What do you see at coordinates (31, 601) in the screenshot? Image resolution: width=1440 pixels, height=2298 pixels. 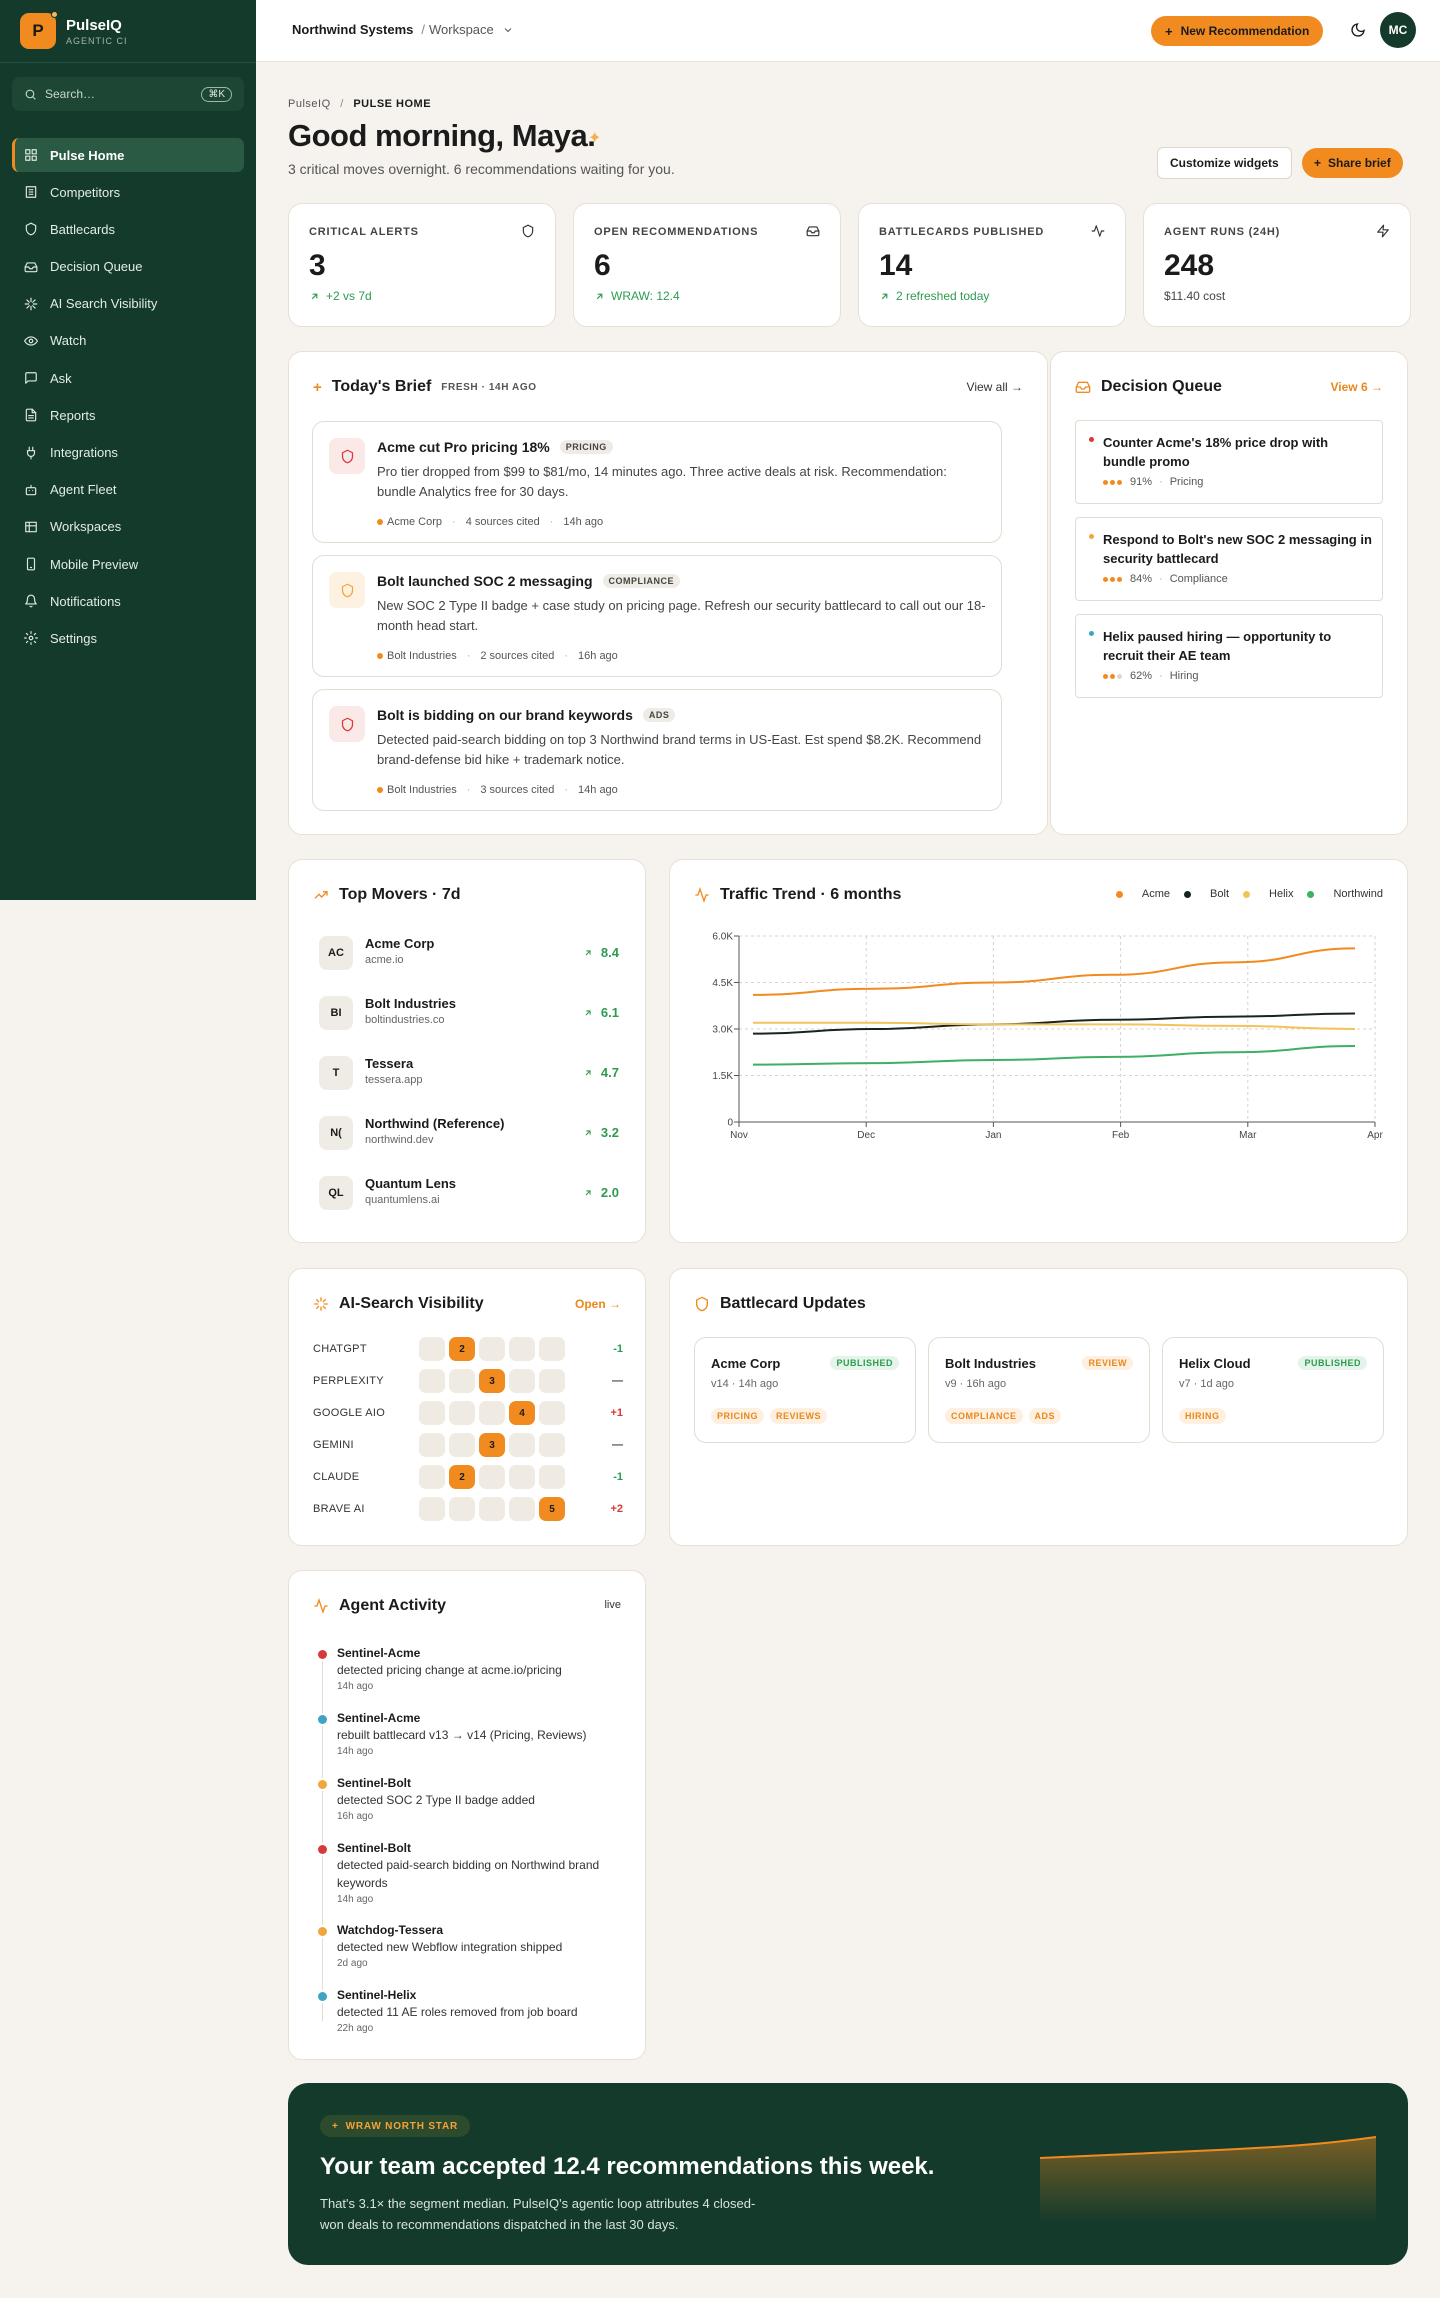 I see `bell-icon` at bounding box center [31, 601].